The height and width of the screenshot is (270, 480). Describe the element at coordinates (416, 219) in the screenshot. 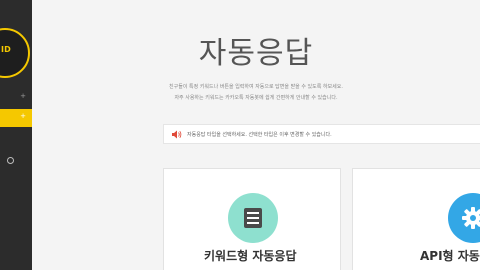

I see `api-response-card: API형 자동응답` at that location.